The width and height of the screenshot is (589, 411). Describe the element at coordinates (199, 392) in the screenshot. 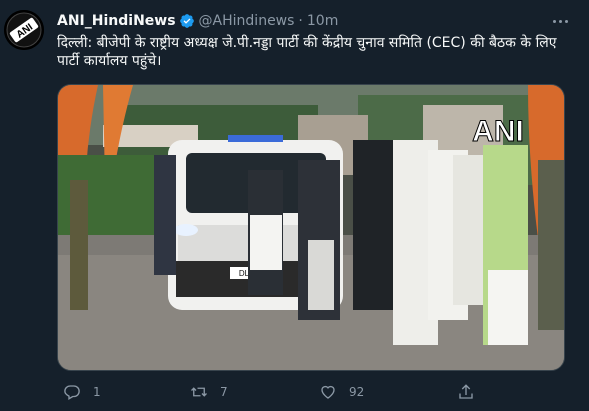

I see `retweet-icon` at that location.